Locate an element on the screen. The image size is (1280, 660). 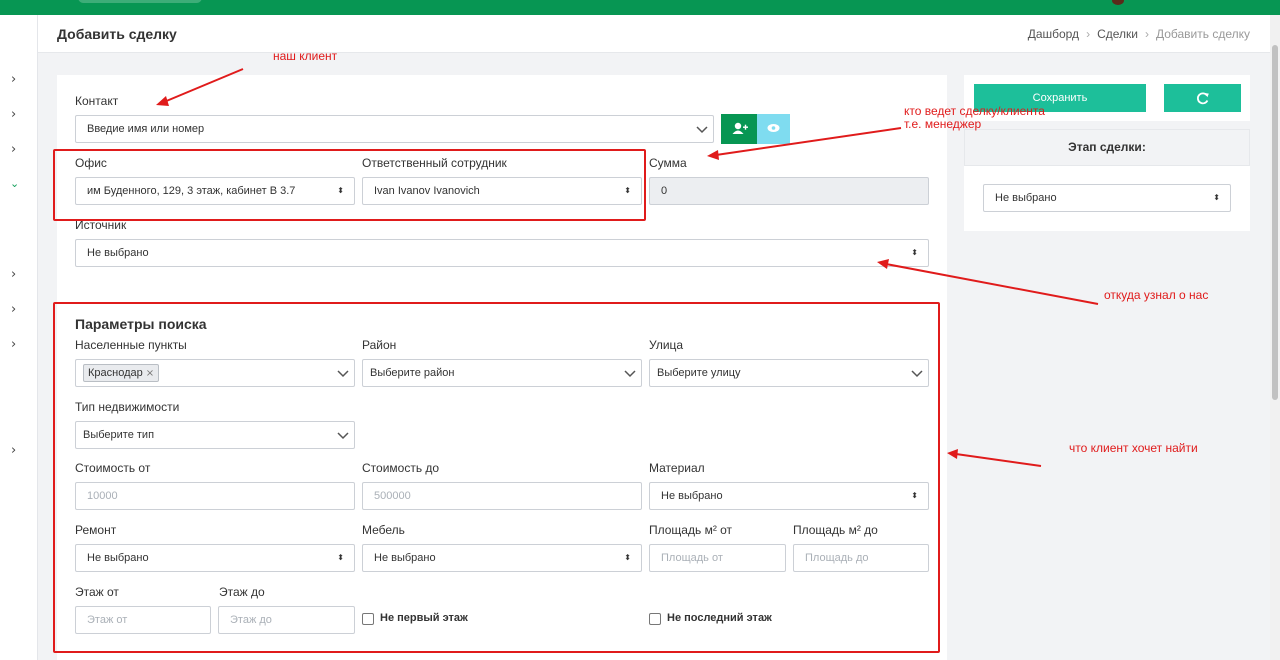
scrollbar-thumb is located at coordinates (1275, 222).